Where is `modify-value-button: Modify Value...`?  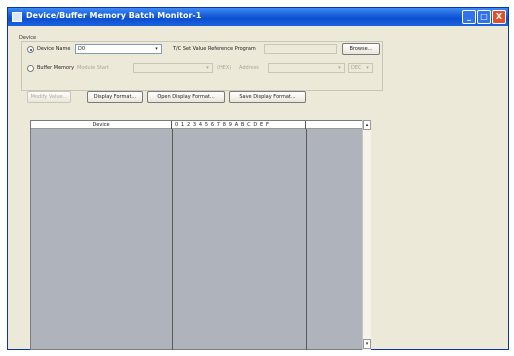
modify-value-button: Modify Value... is located at coordinates (49, 97).